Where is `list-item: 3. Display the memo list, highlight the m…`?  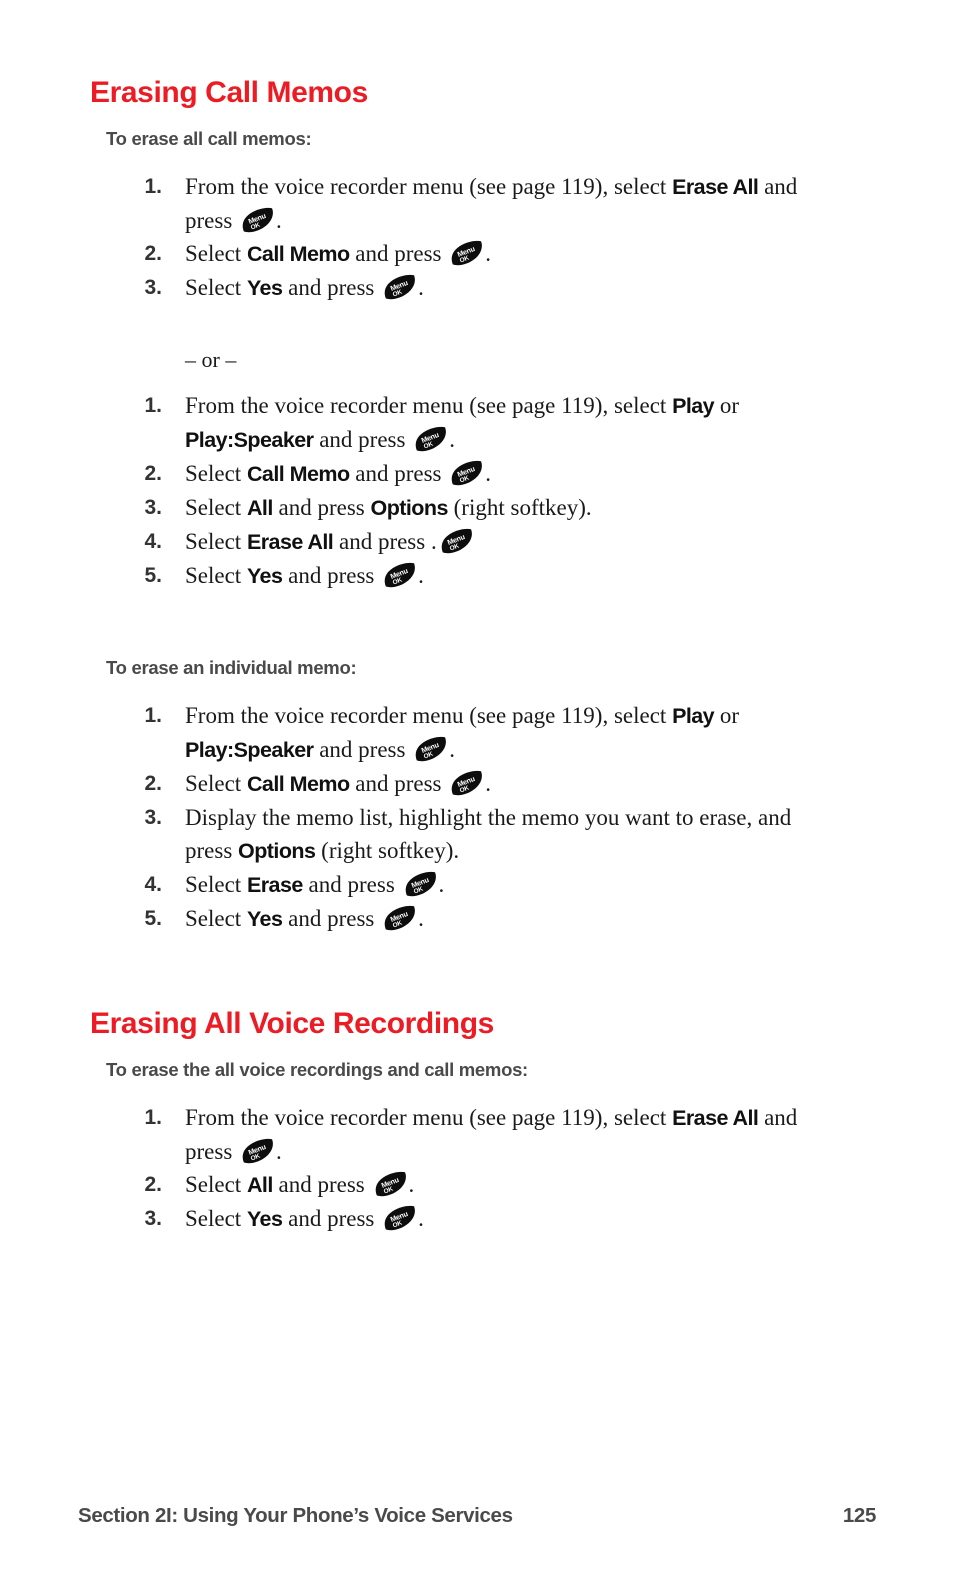 list-item: 3. Display the memo list, highlight the m… is located at coordinates (481, 834).